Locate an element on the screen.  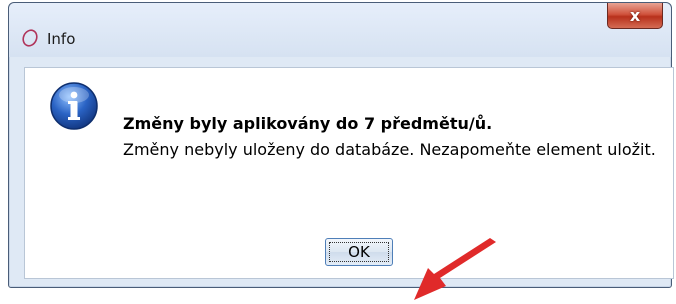
ok-button: OK is located at coordinates (359, 252).